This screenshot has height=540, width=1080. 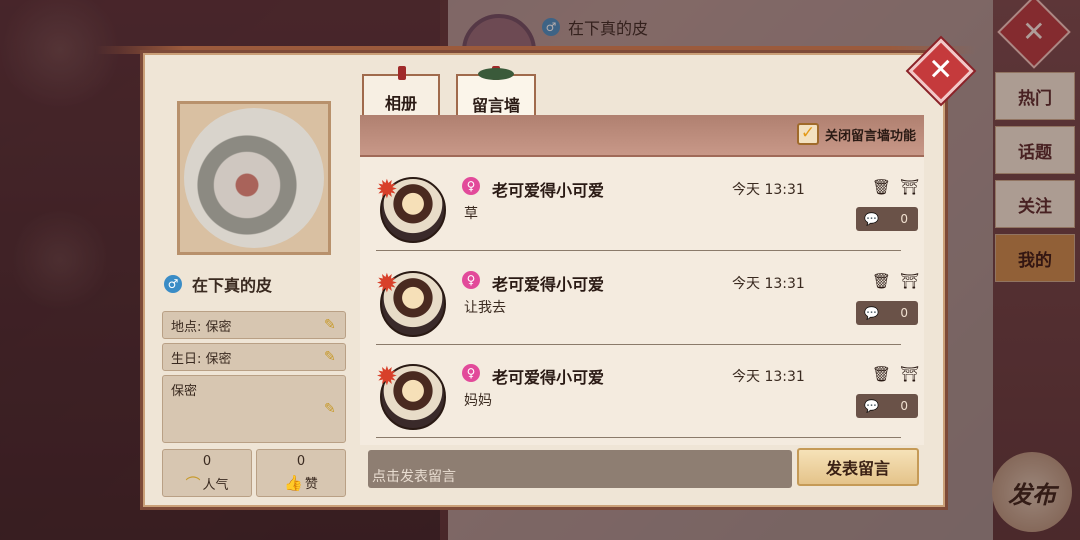 I want to click on disable-wall-toggle: ✓ 关闭留言墙功能, so click(x=856, y=134).